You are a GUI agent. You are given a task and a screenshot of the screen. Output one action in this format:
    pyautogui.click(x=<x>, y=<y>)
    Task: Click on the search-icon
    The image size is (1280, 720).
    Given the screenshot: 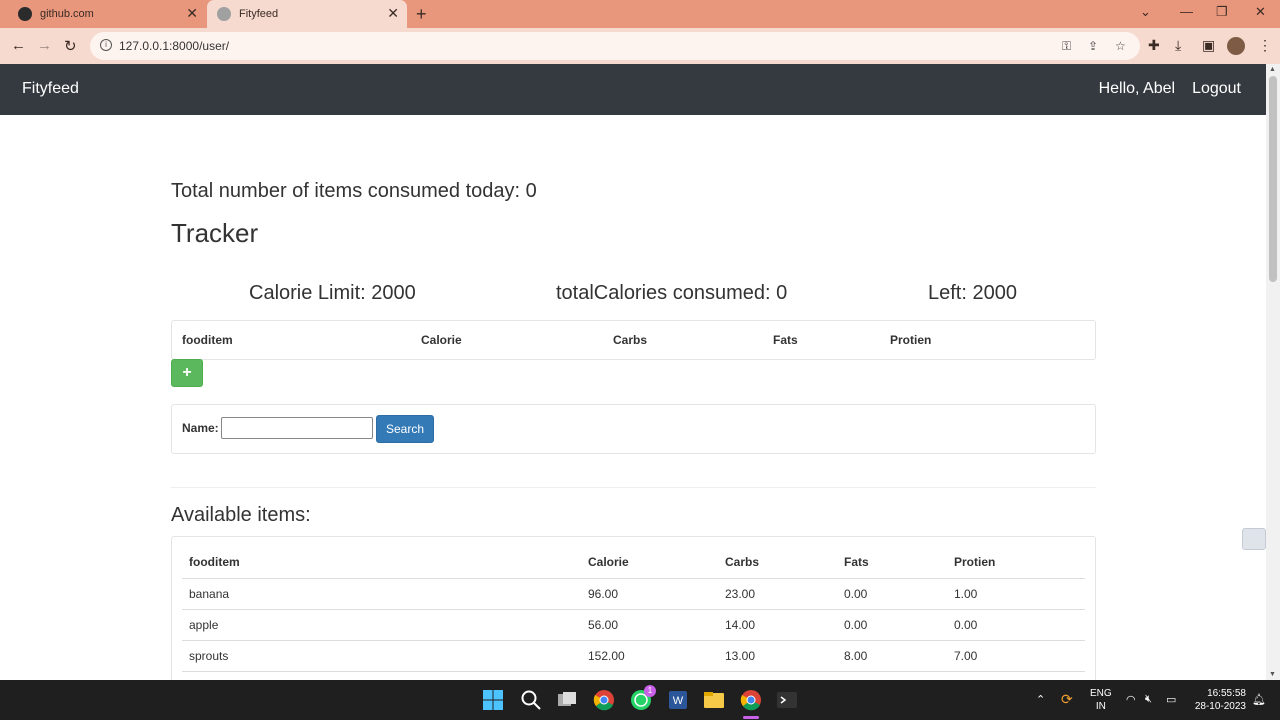 What is the action you would take?
    pyautogui.click(x=531, y=700)
    